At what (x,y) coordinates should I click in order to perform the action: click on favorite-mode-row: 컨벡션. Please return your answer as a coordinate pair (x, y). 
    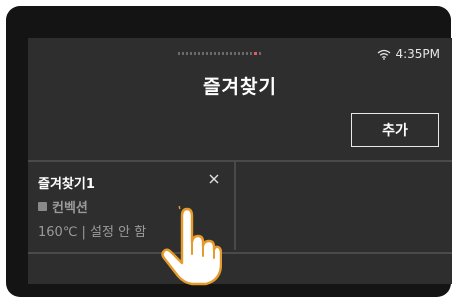
    Looking at the image, I should click on (63, 206).